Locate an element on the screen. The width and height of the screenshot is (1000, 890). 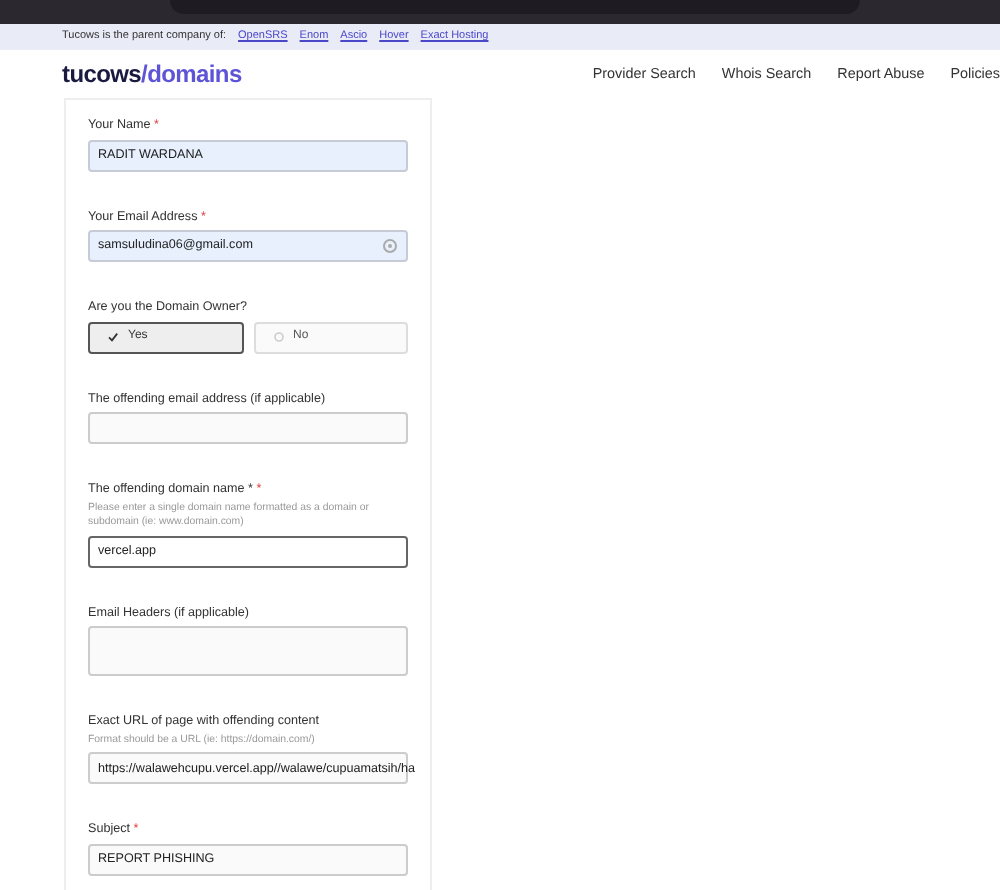
logo: tucows/domains is located at coordinates (152, 74).